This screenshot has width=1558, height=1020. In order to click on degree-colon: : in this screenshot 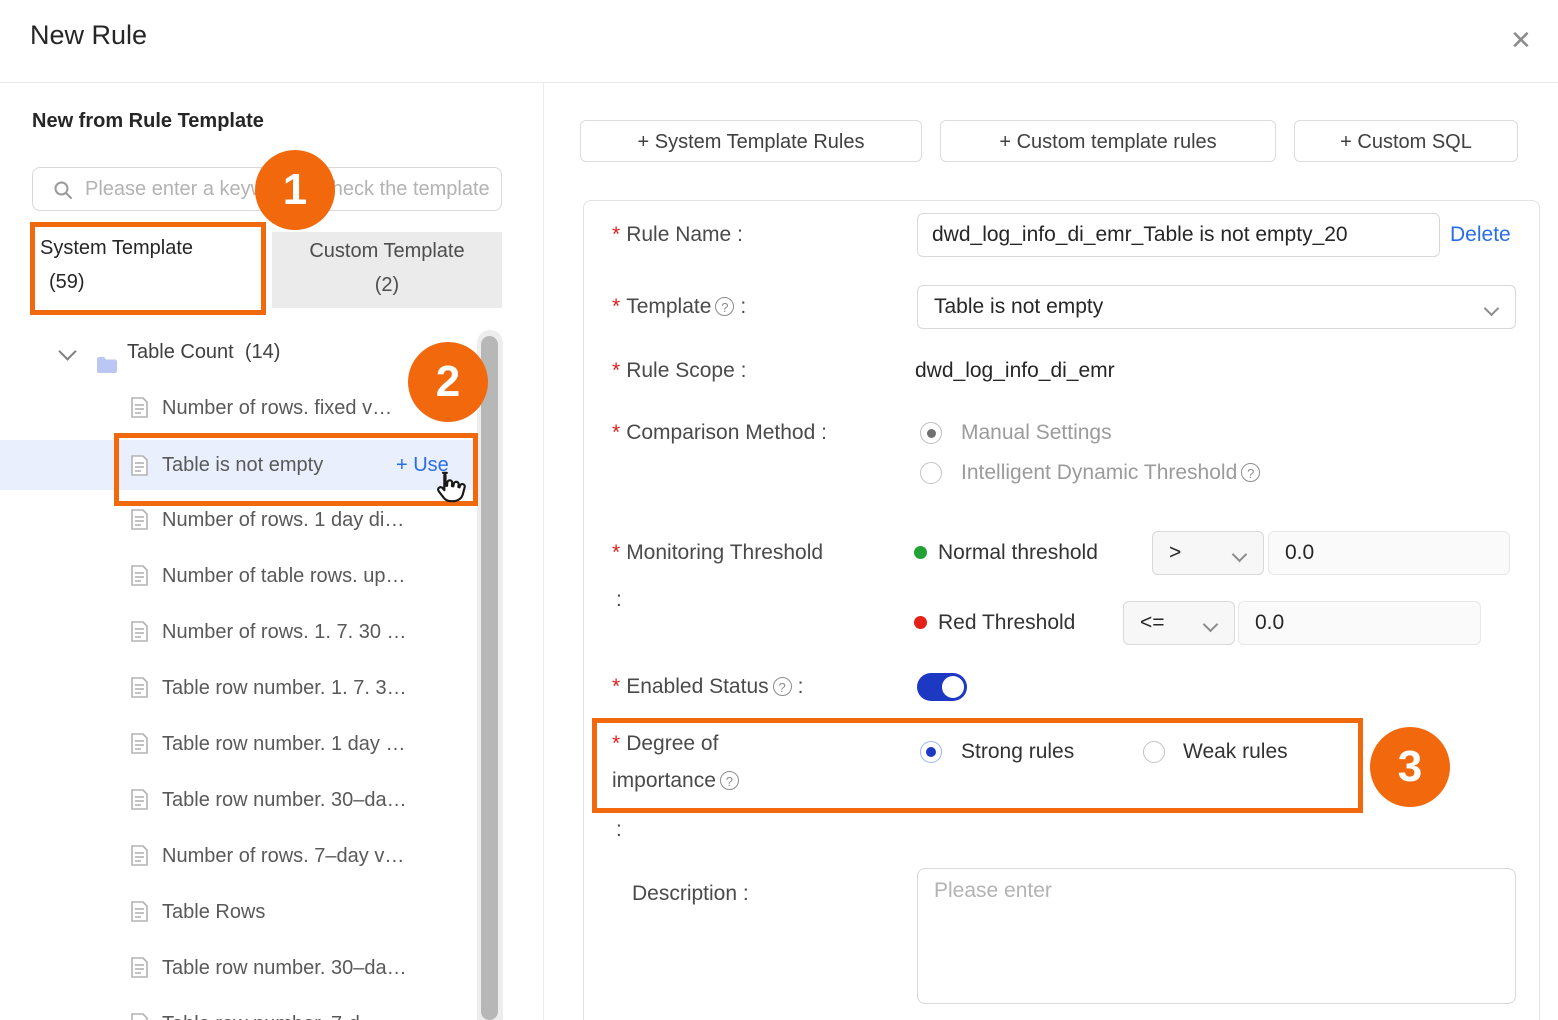, I will do `click(619, 829)`.